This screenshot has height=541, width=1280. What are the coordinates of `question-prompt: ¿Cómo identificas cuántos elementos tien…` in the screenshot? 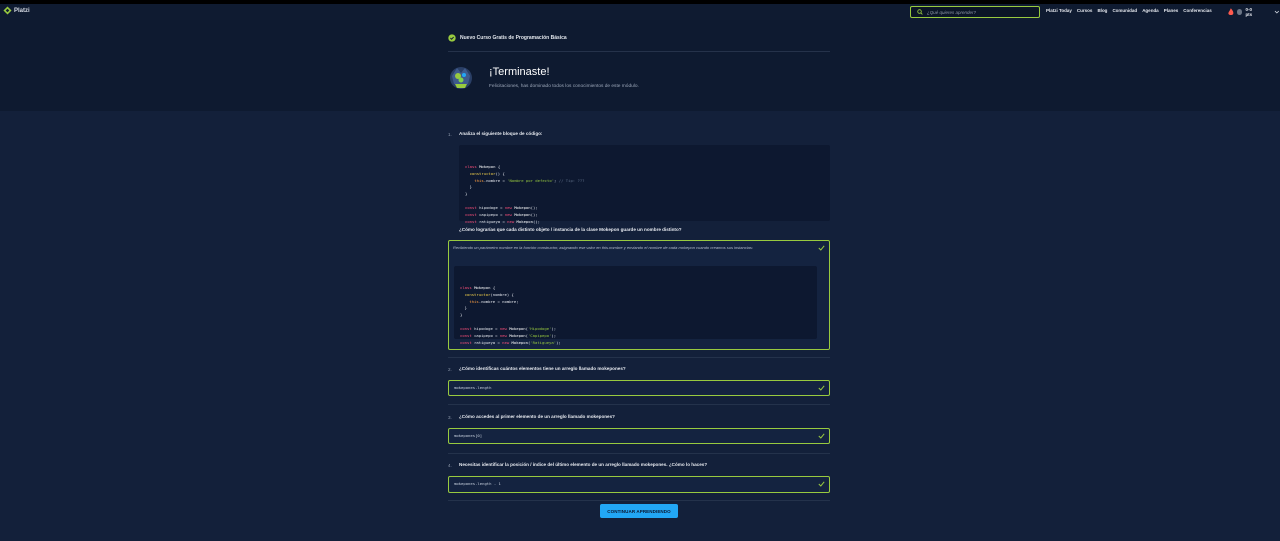 It's located at (542, 368).